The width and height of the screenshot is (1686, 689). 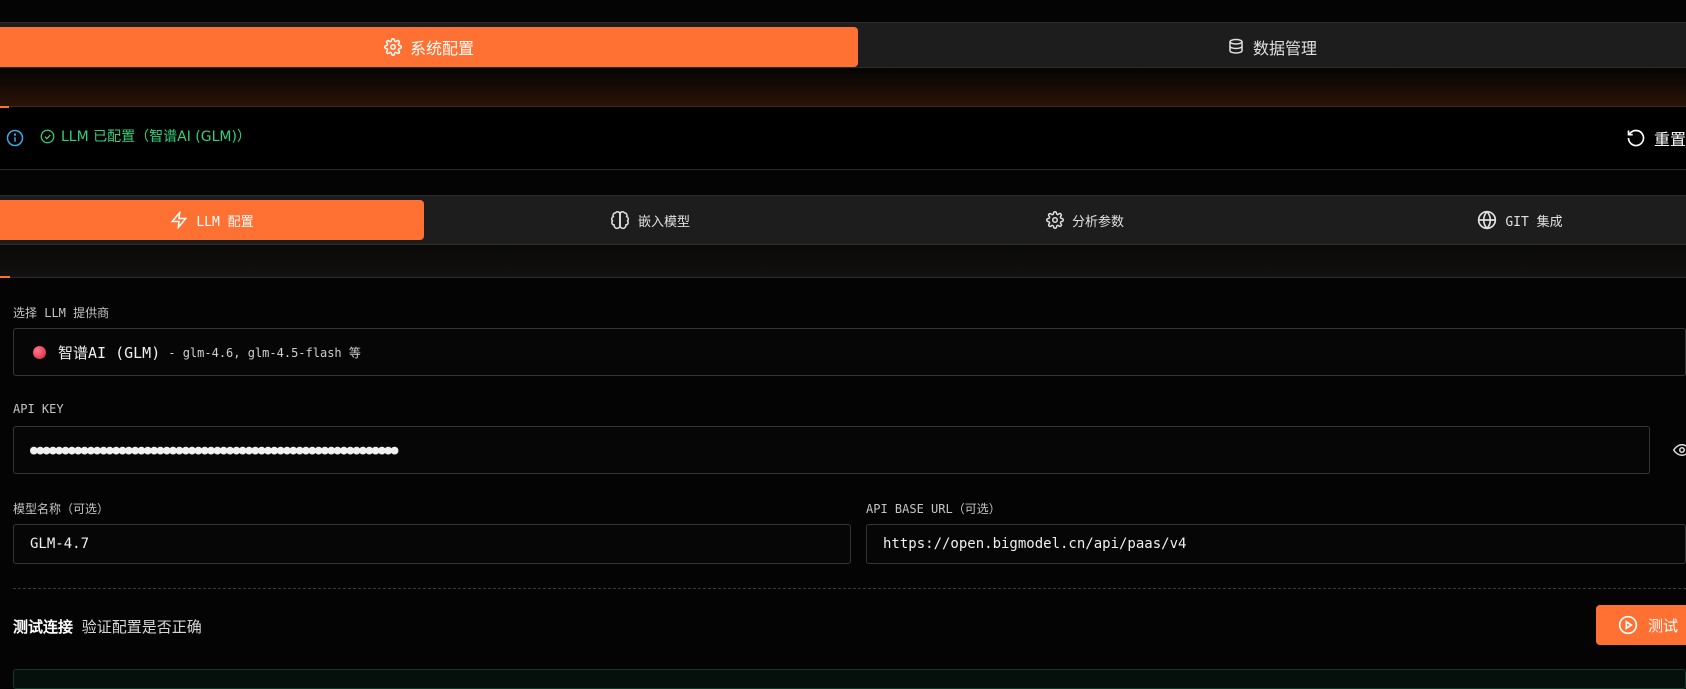 I want to click on tab-label: LLM 配置, so click(x=225, y=222).